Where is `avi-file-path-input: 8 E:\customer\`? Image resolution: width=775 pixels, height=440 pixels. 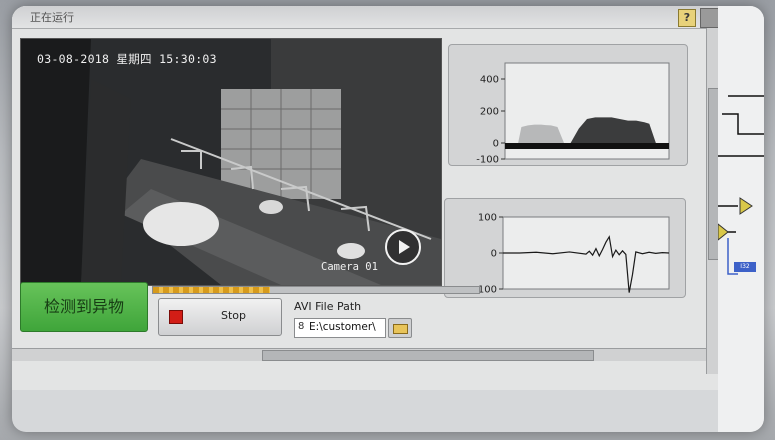
avi-file-path-input: 8 E:\customer\ is located at coordinates (340, 328).